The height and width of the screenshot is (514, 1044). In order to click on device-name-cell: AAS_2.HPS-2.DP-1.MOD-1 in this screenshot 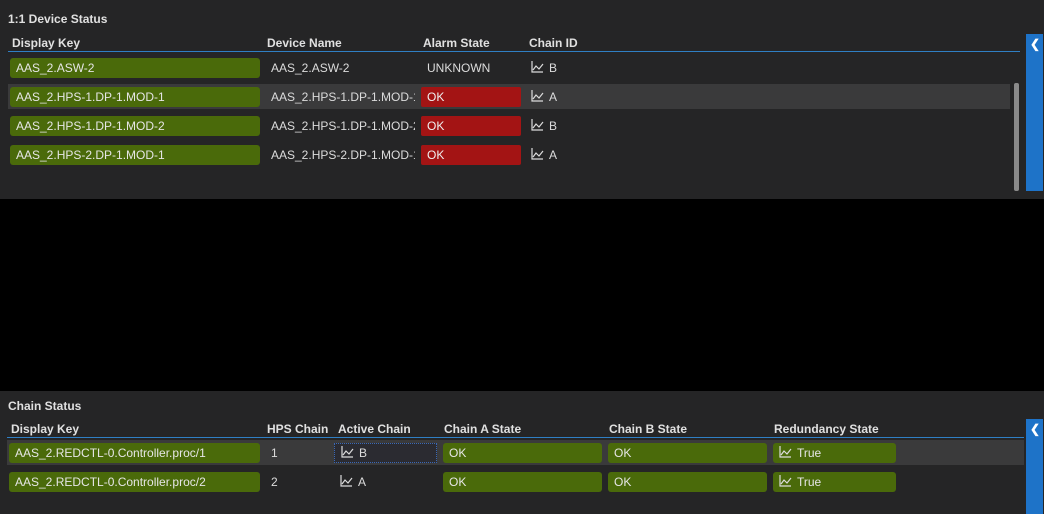, I will do `click(343, 155)`.